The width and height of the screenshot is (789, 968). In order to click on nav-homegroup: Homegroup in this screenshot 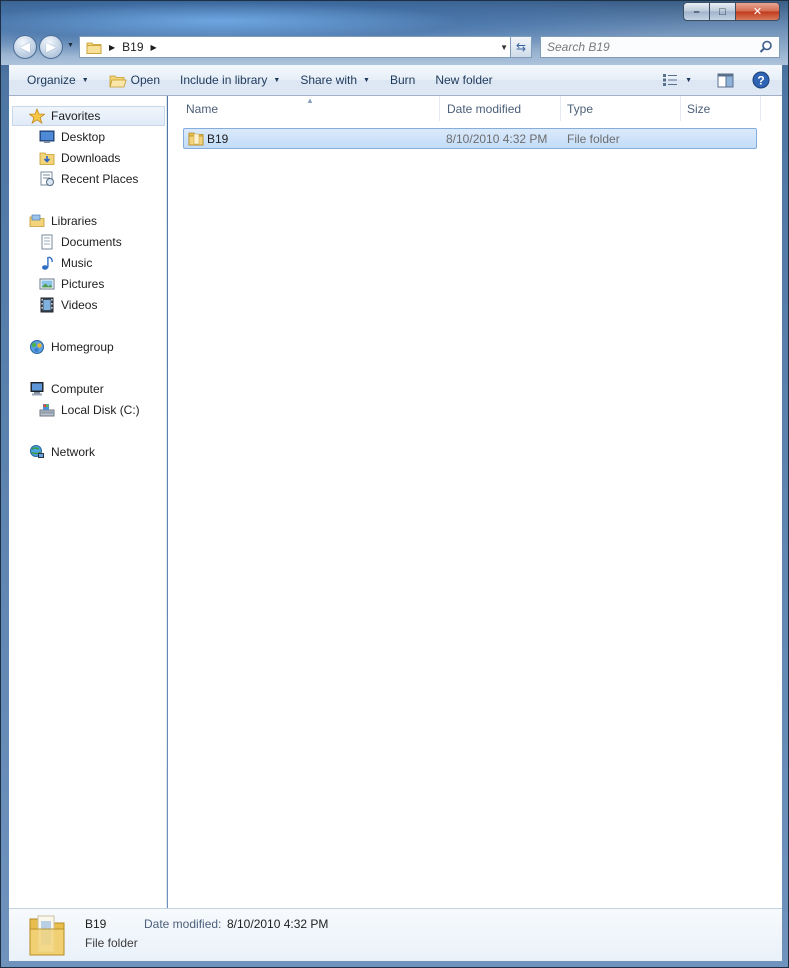, I will do `click(71, 347)`.